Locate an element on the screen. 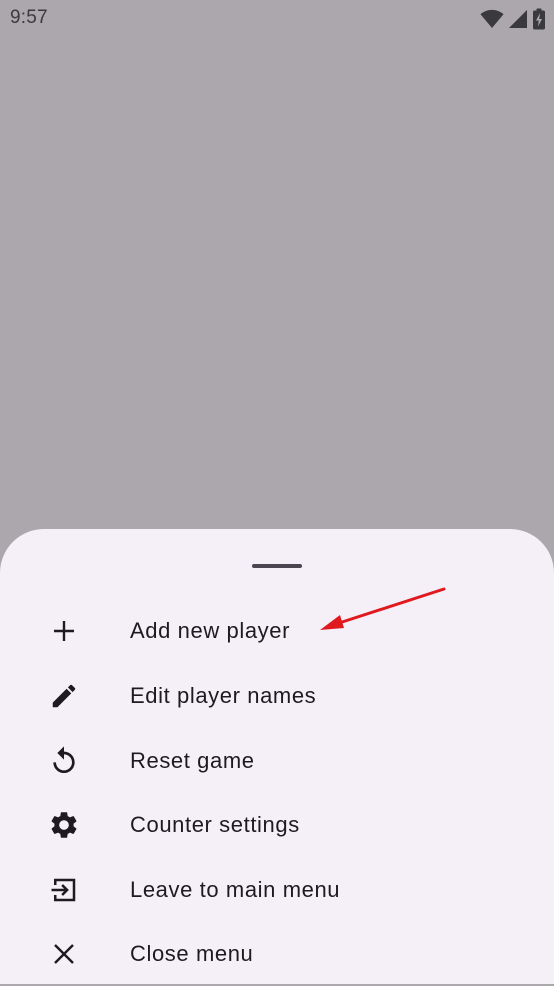 Image resolution: width=554 pixels, height=986 pixels. status-bar: 9:57 is located at coordinates (277, 19).